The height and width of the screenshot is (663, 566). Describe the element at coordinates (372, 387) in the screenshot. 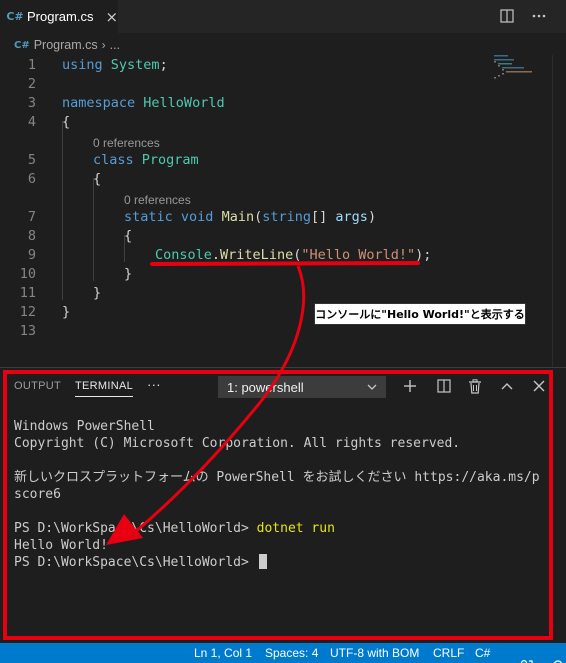

I see `chevron-down-icon` at that location.